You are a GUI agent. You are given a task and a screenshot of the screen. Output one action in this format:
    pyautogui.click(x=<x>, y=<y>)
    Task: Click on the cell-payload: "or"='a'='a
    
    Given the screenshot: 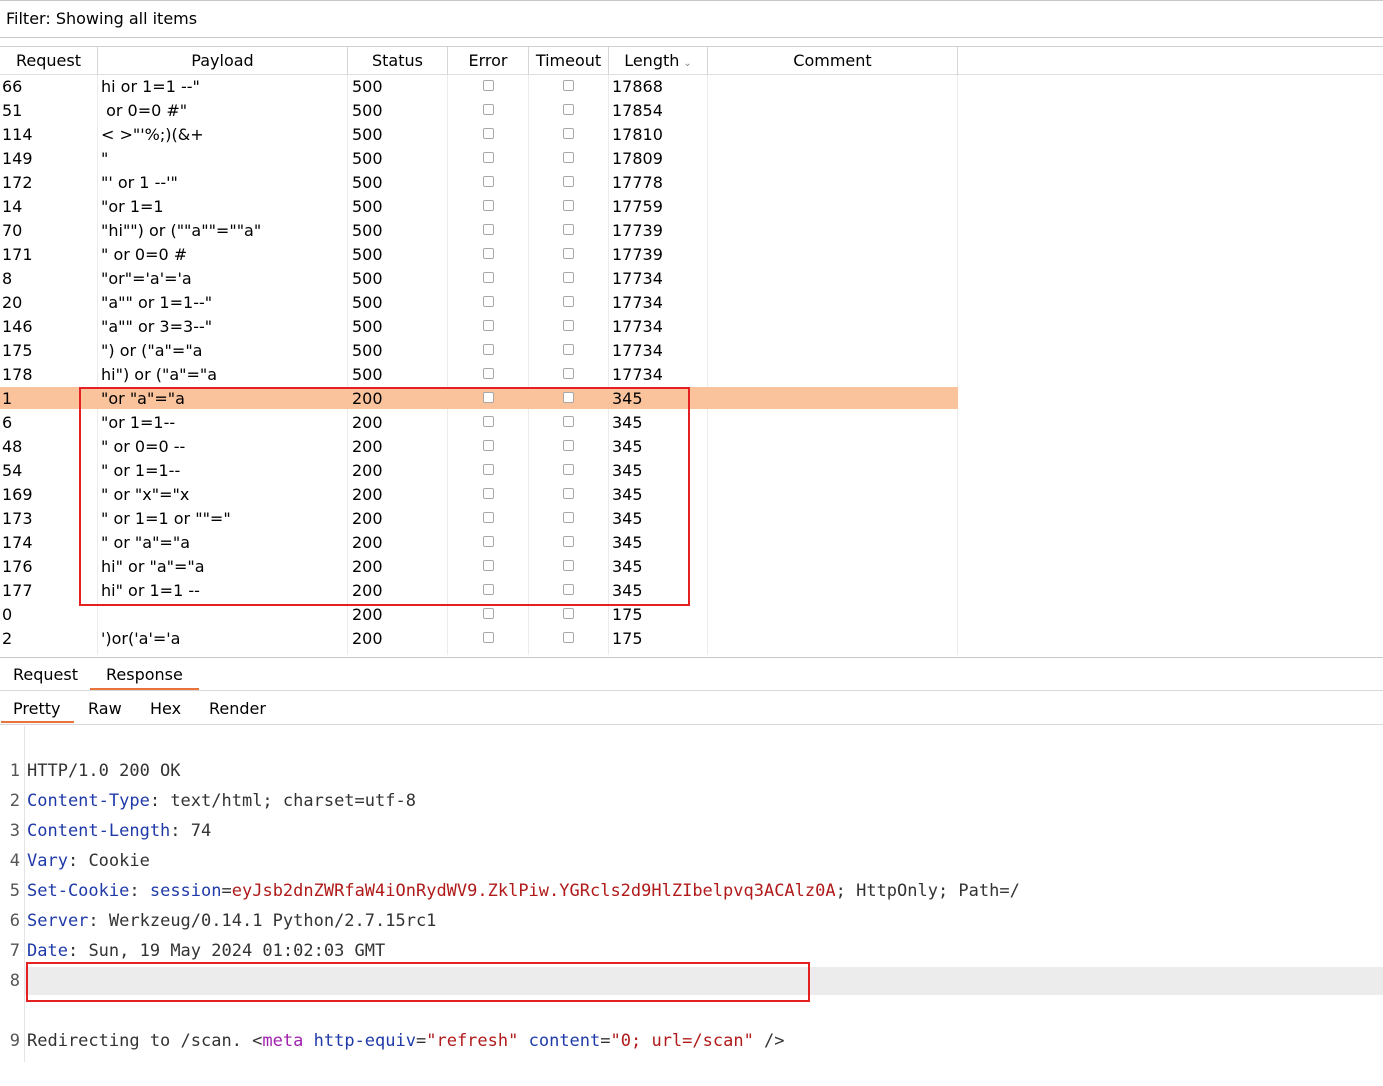 What is the action you would take?
    pyautogui.click(x=146, y=278)
    